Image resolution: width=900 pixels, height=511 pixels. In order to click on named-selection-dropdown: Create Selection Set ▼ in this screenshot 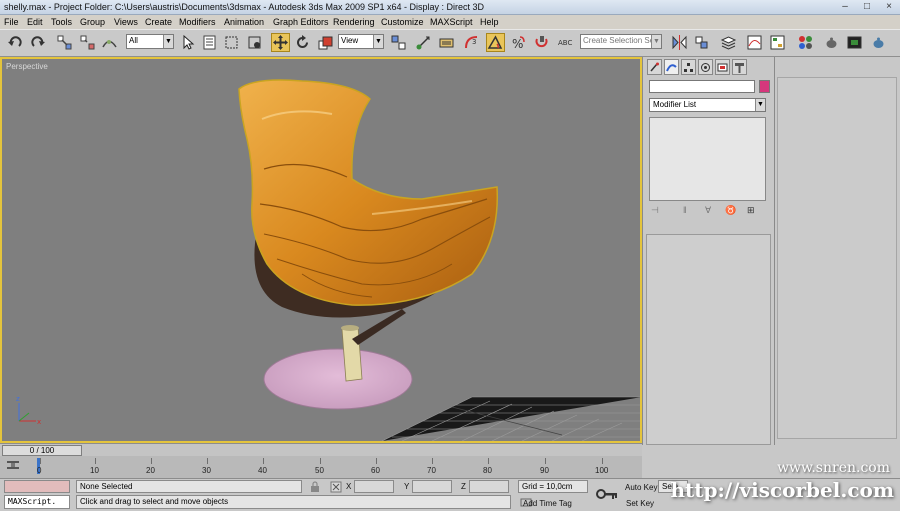, I will do `click(621, 41)`.